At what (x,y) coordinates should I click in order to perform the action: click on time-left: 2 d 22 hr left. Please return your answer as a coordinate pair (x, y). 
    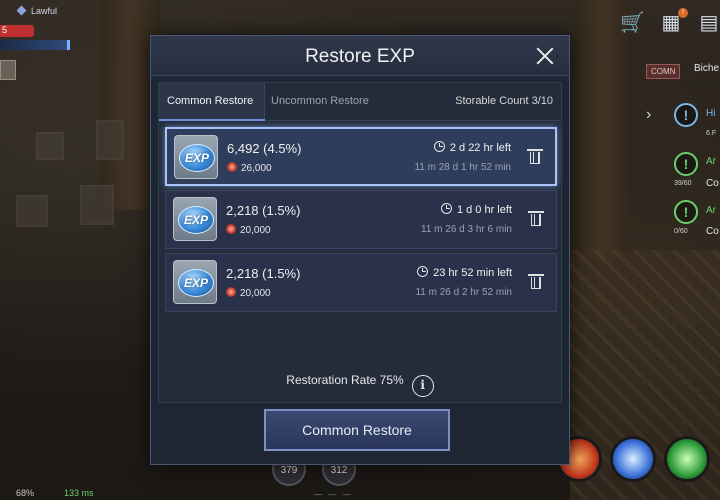
    Looking at the image, I should click on (472, 147).